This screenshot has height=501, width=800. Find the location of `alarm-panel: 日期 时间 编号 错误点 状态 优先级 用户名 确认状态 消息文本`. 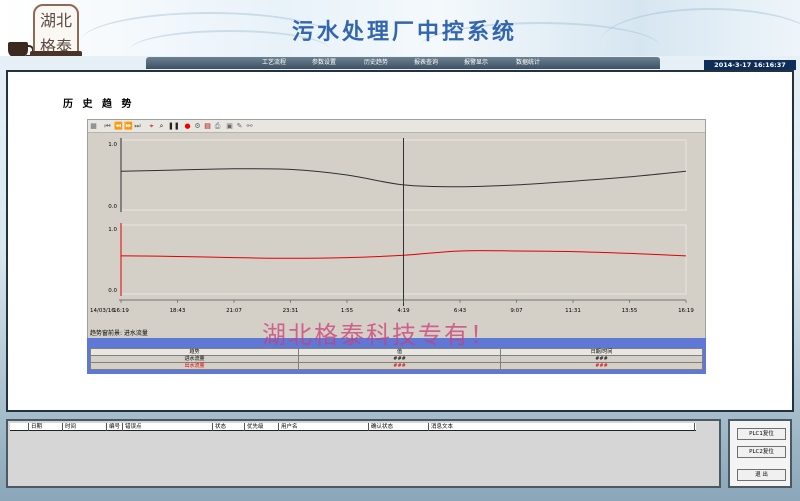

alarm-panel: 日期 时间 编号 错误点 状态 优先级 用户名 确认状态 消息文本 is located at coordinates (363, 453).